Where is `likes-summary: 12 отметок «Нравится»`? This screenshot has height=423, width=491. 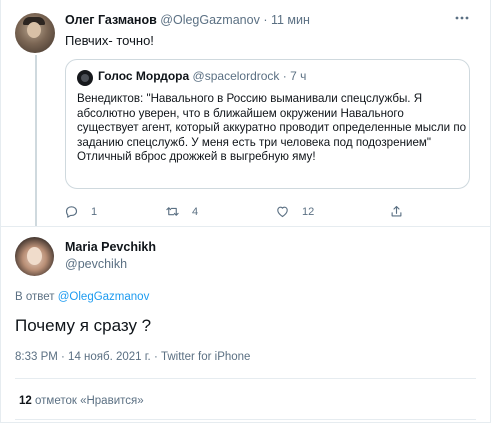 likes-summary: 12 отметок «Нравится» is located at coordinates (81, 401).